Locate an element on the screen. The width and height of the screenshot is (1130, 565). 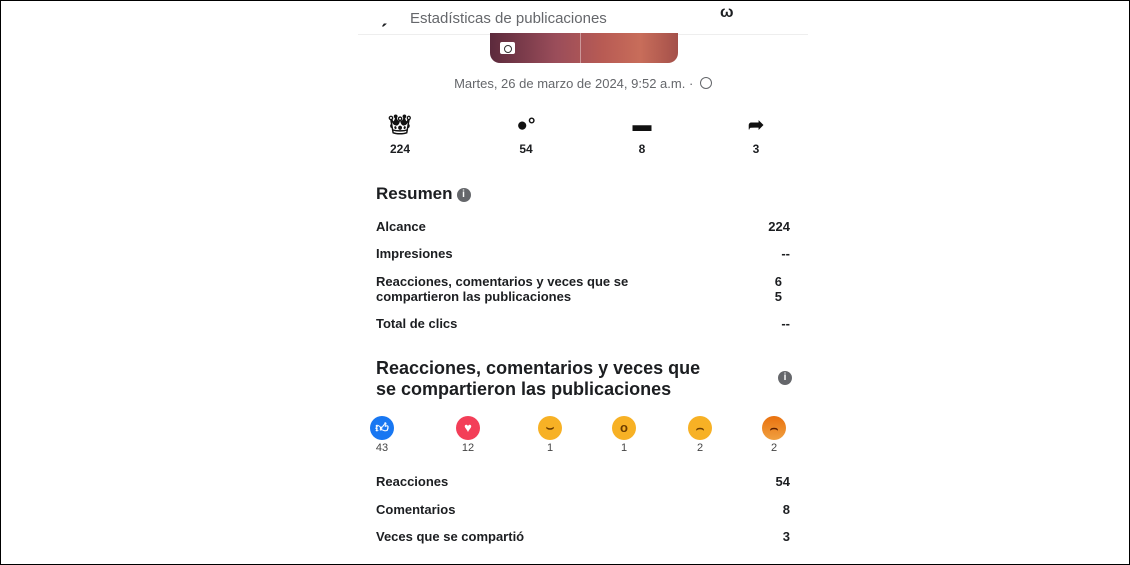
row-value: 8 is located at coordinates (786, 509).